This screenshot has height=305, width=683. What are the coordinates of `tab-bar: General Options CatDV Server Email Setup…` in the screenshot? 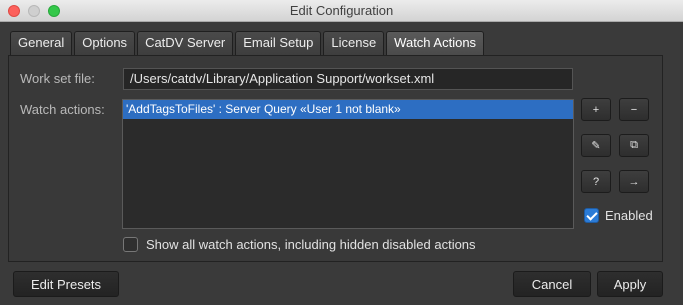 It's located at (248, 43).